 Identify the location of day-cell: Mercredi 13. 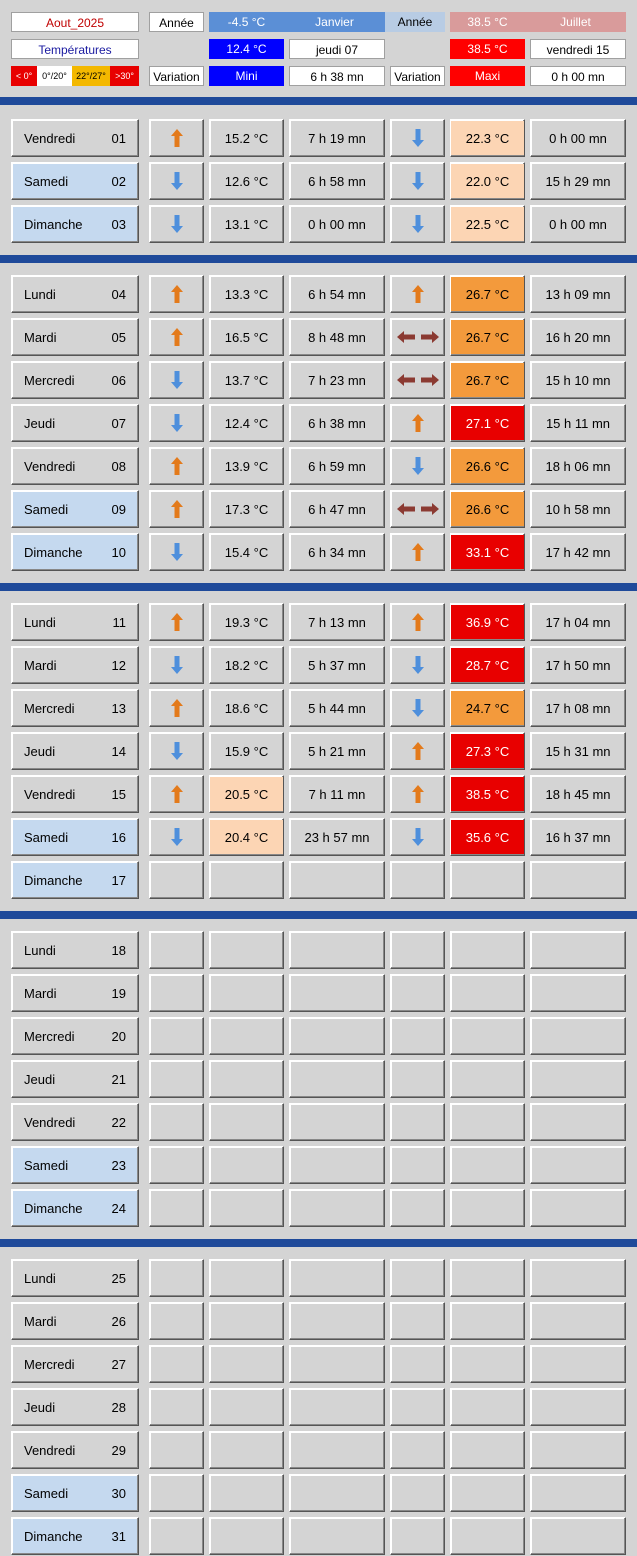
(75, 708).